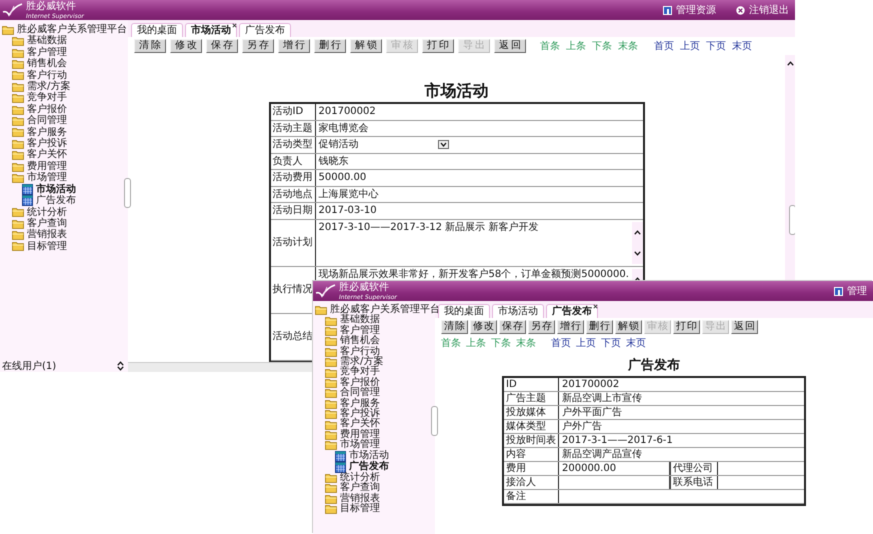  What do you see at coordinates (681, 426) in the screenshot?
I see `input-field: 户外广告` at bounding box center [681, 426].